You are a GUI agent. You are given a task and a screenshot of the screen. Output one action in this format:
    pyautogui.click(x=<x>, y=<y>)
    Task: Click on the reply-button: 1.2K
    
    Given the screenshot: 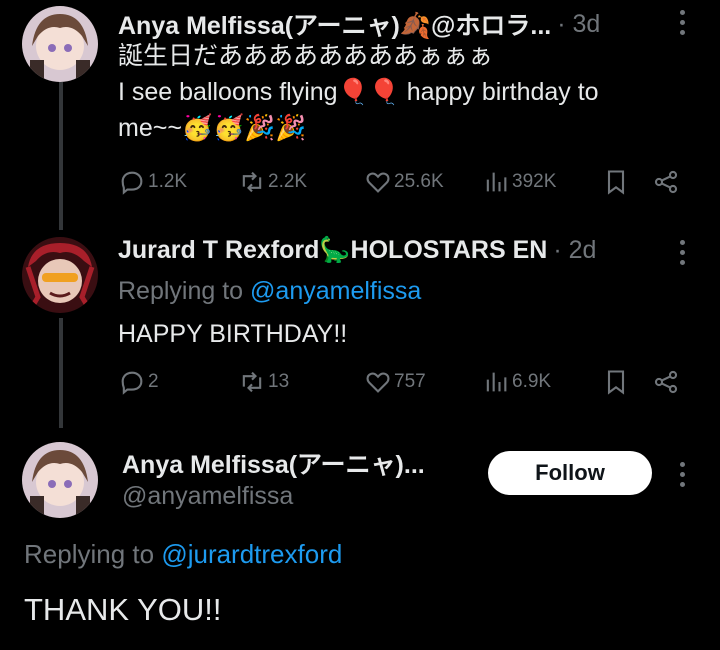 What is the action you would take?
    pyautogui.click(x=152, y=182)
    